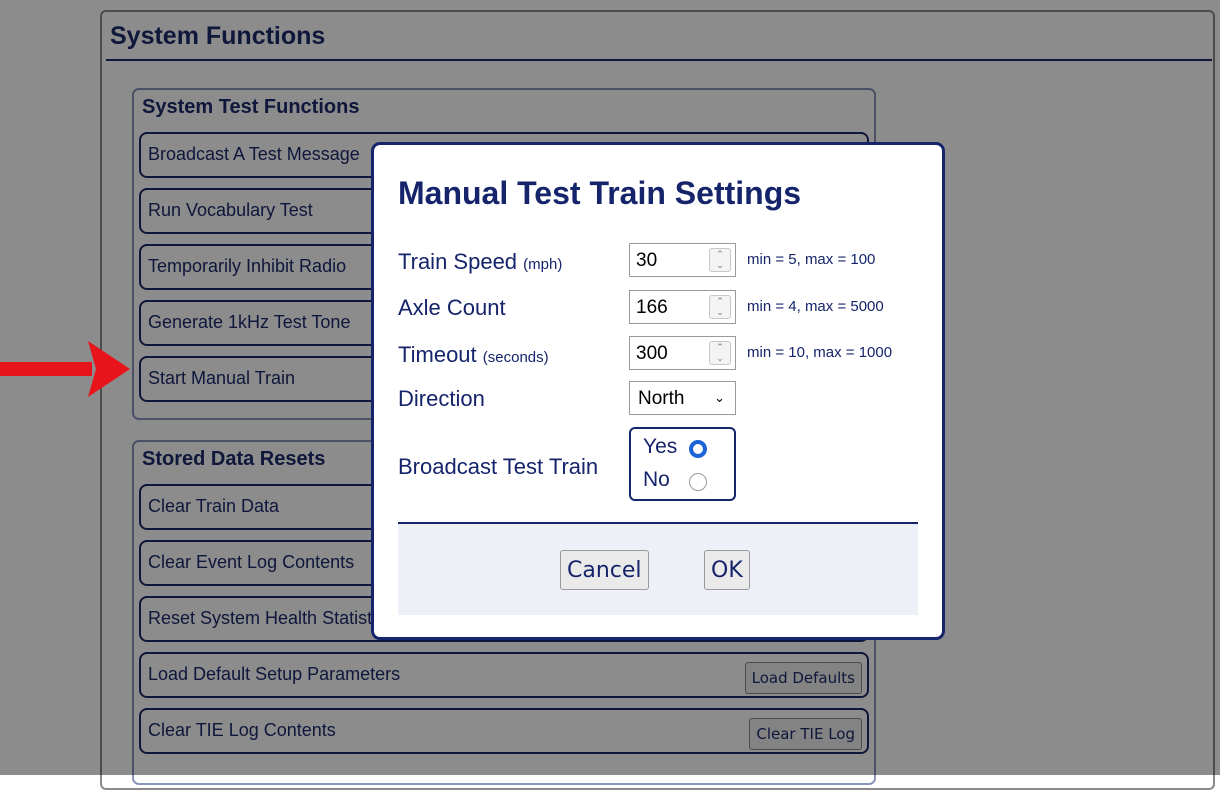  I want to click on radio-yes, so click(698, 449).